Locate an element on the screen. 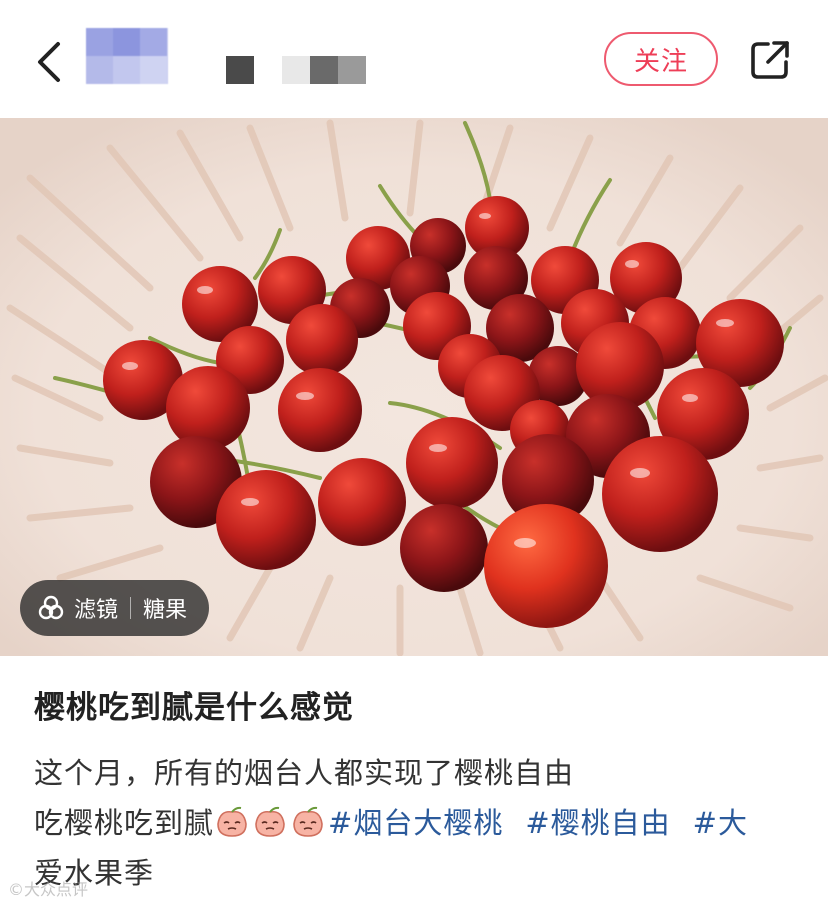 This screenshot has width=828, height=904. back-button is located at coordinates (50, 62).